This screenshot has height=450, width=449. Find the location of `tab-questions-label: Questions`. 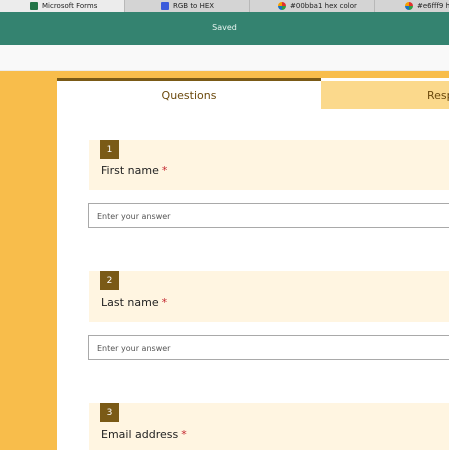

tab-questions-label: Questions is located at coordinates (189, 95).